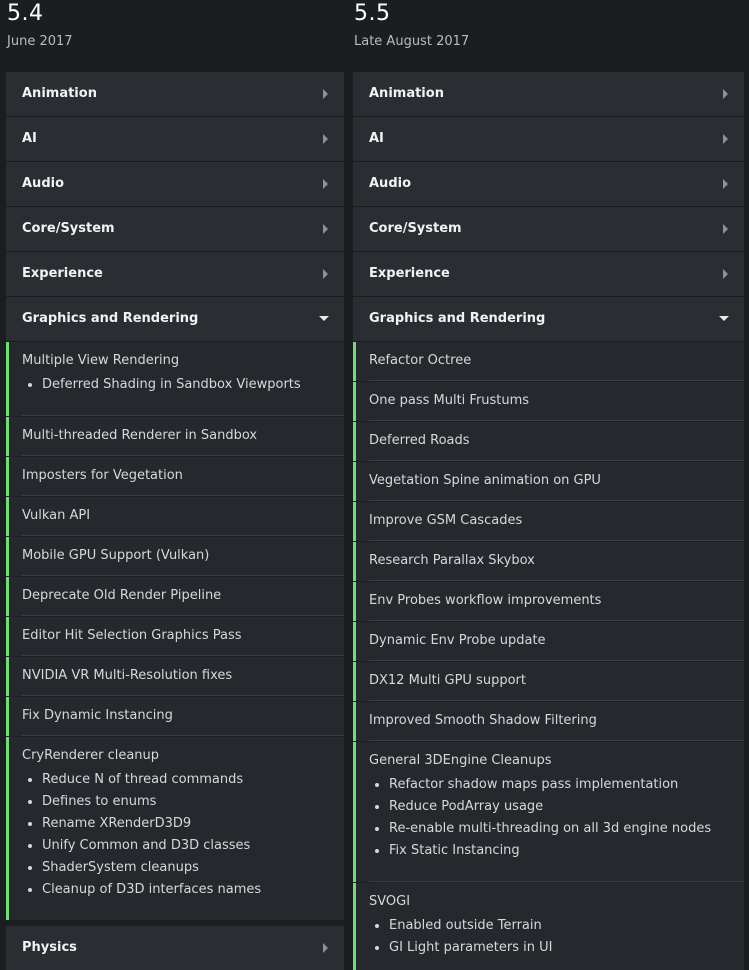 This screenshot has height=970, width=749. I want to click on roadmap-item: NVIDIA VR Multi-Resolution fixes, so click(175, 676).